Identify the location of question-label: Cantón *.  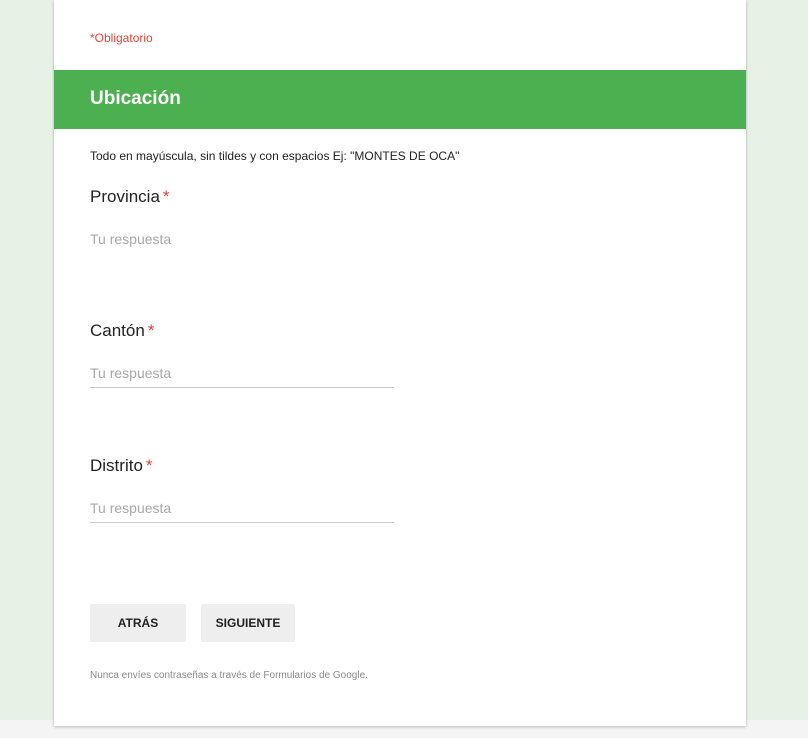
(390, 331).